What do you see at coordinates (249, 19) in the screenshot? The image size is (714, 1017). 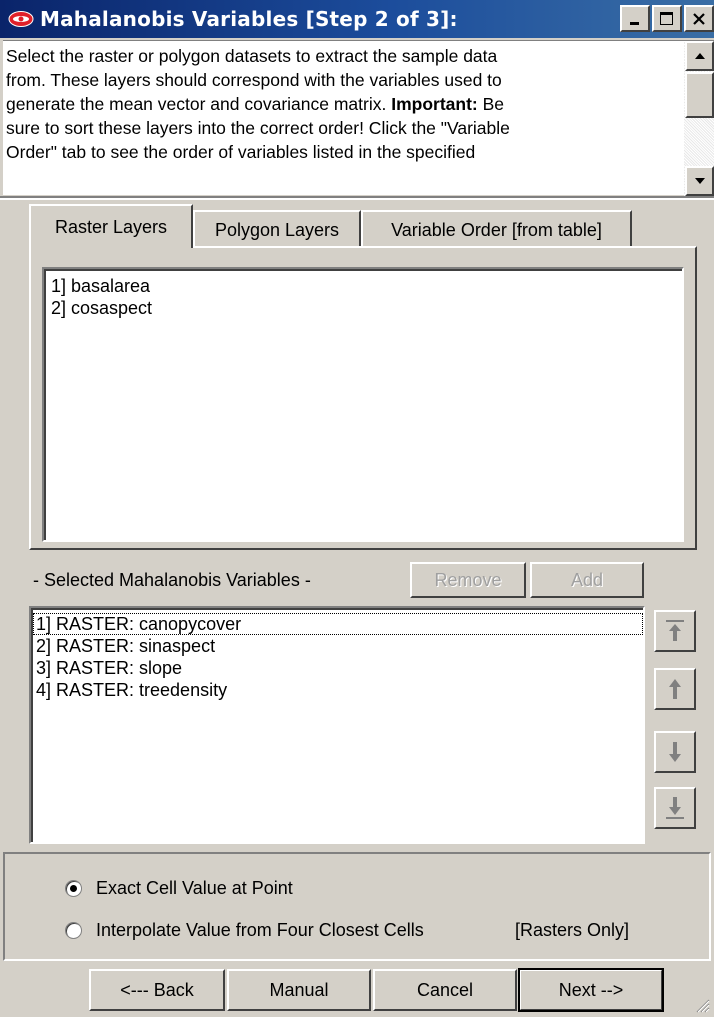 I see `window-title: Mahalanobis Variables [Step 2 of 3]:` at bounding box center [249, 19].